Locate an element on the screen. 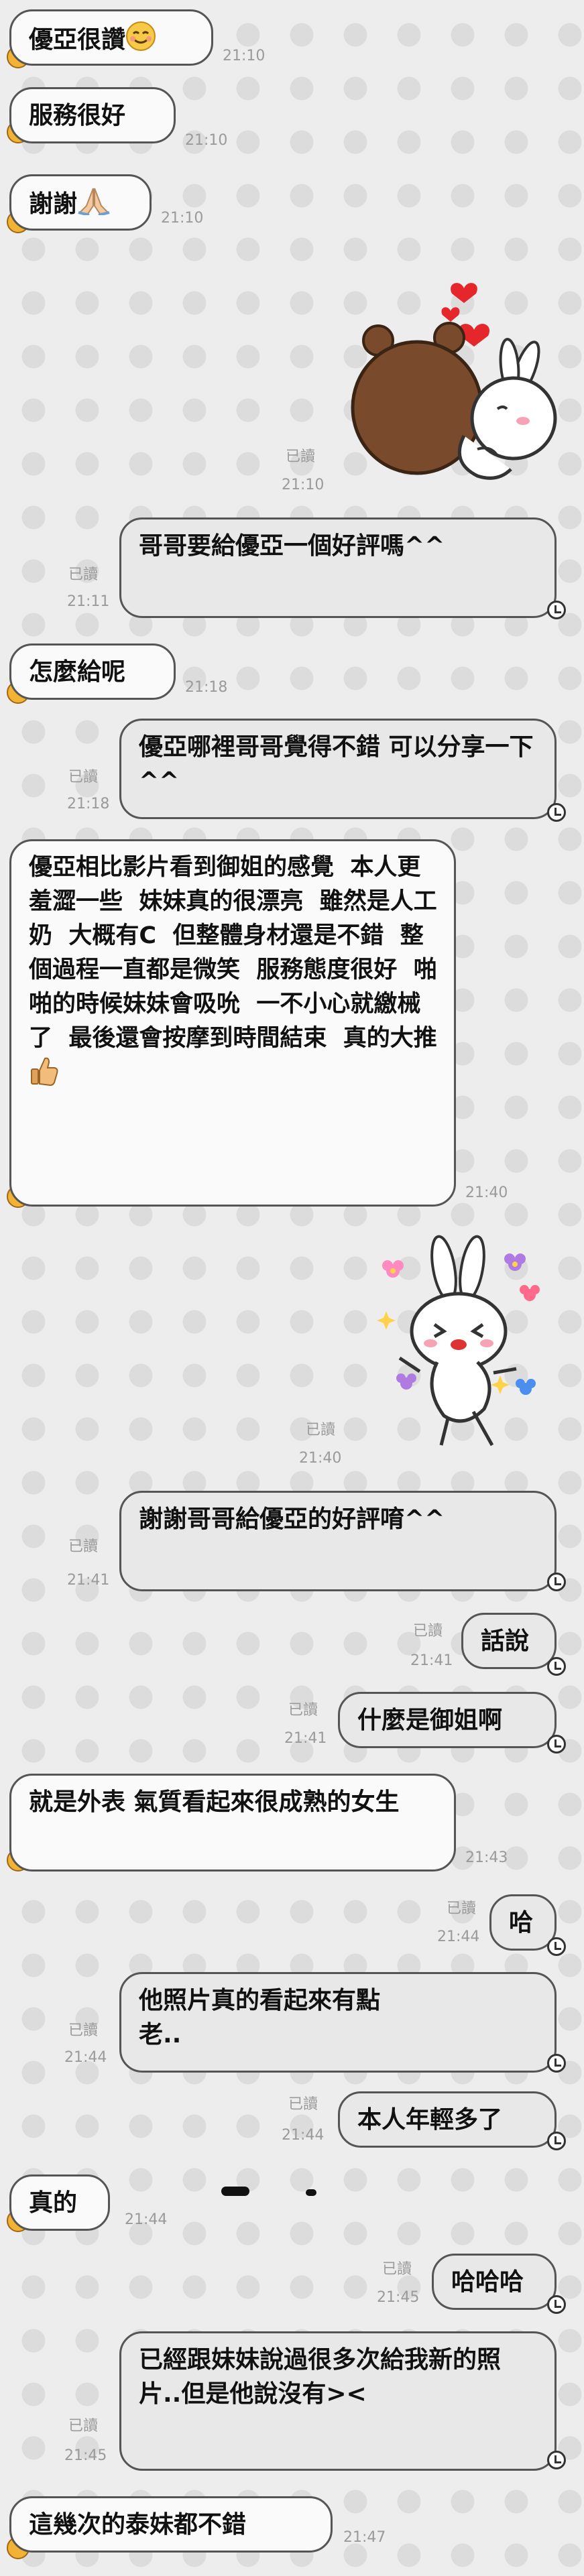 This screenshot has width=584, height=2576. message-bubble: 這幾次的泰妹都不錯 is located at coordinates (171, 2525).